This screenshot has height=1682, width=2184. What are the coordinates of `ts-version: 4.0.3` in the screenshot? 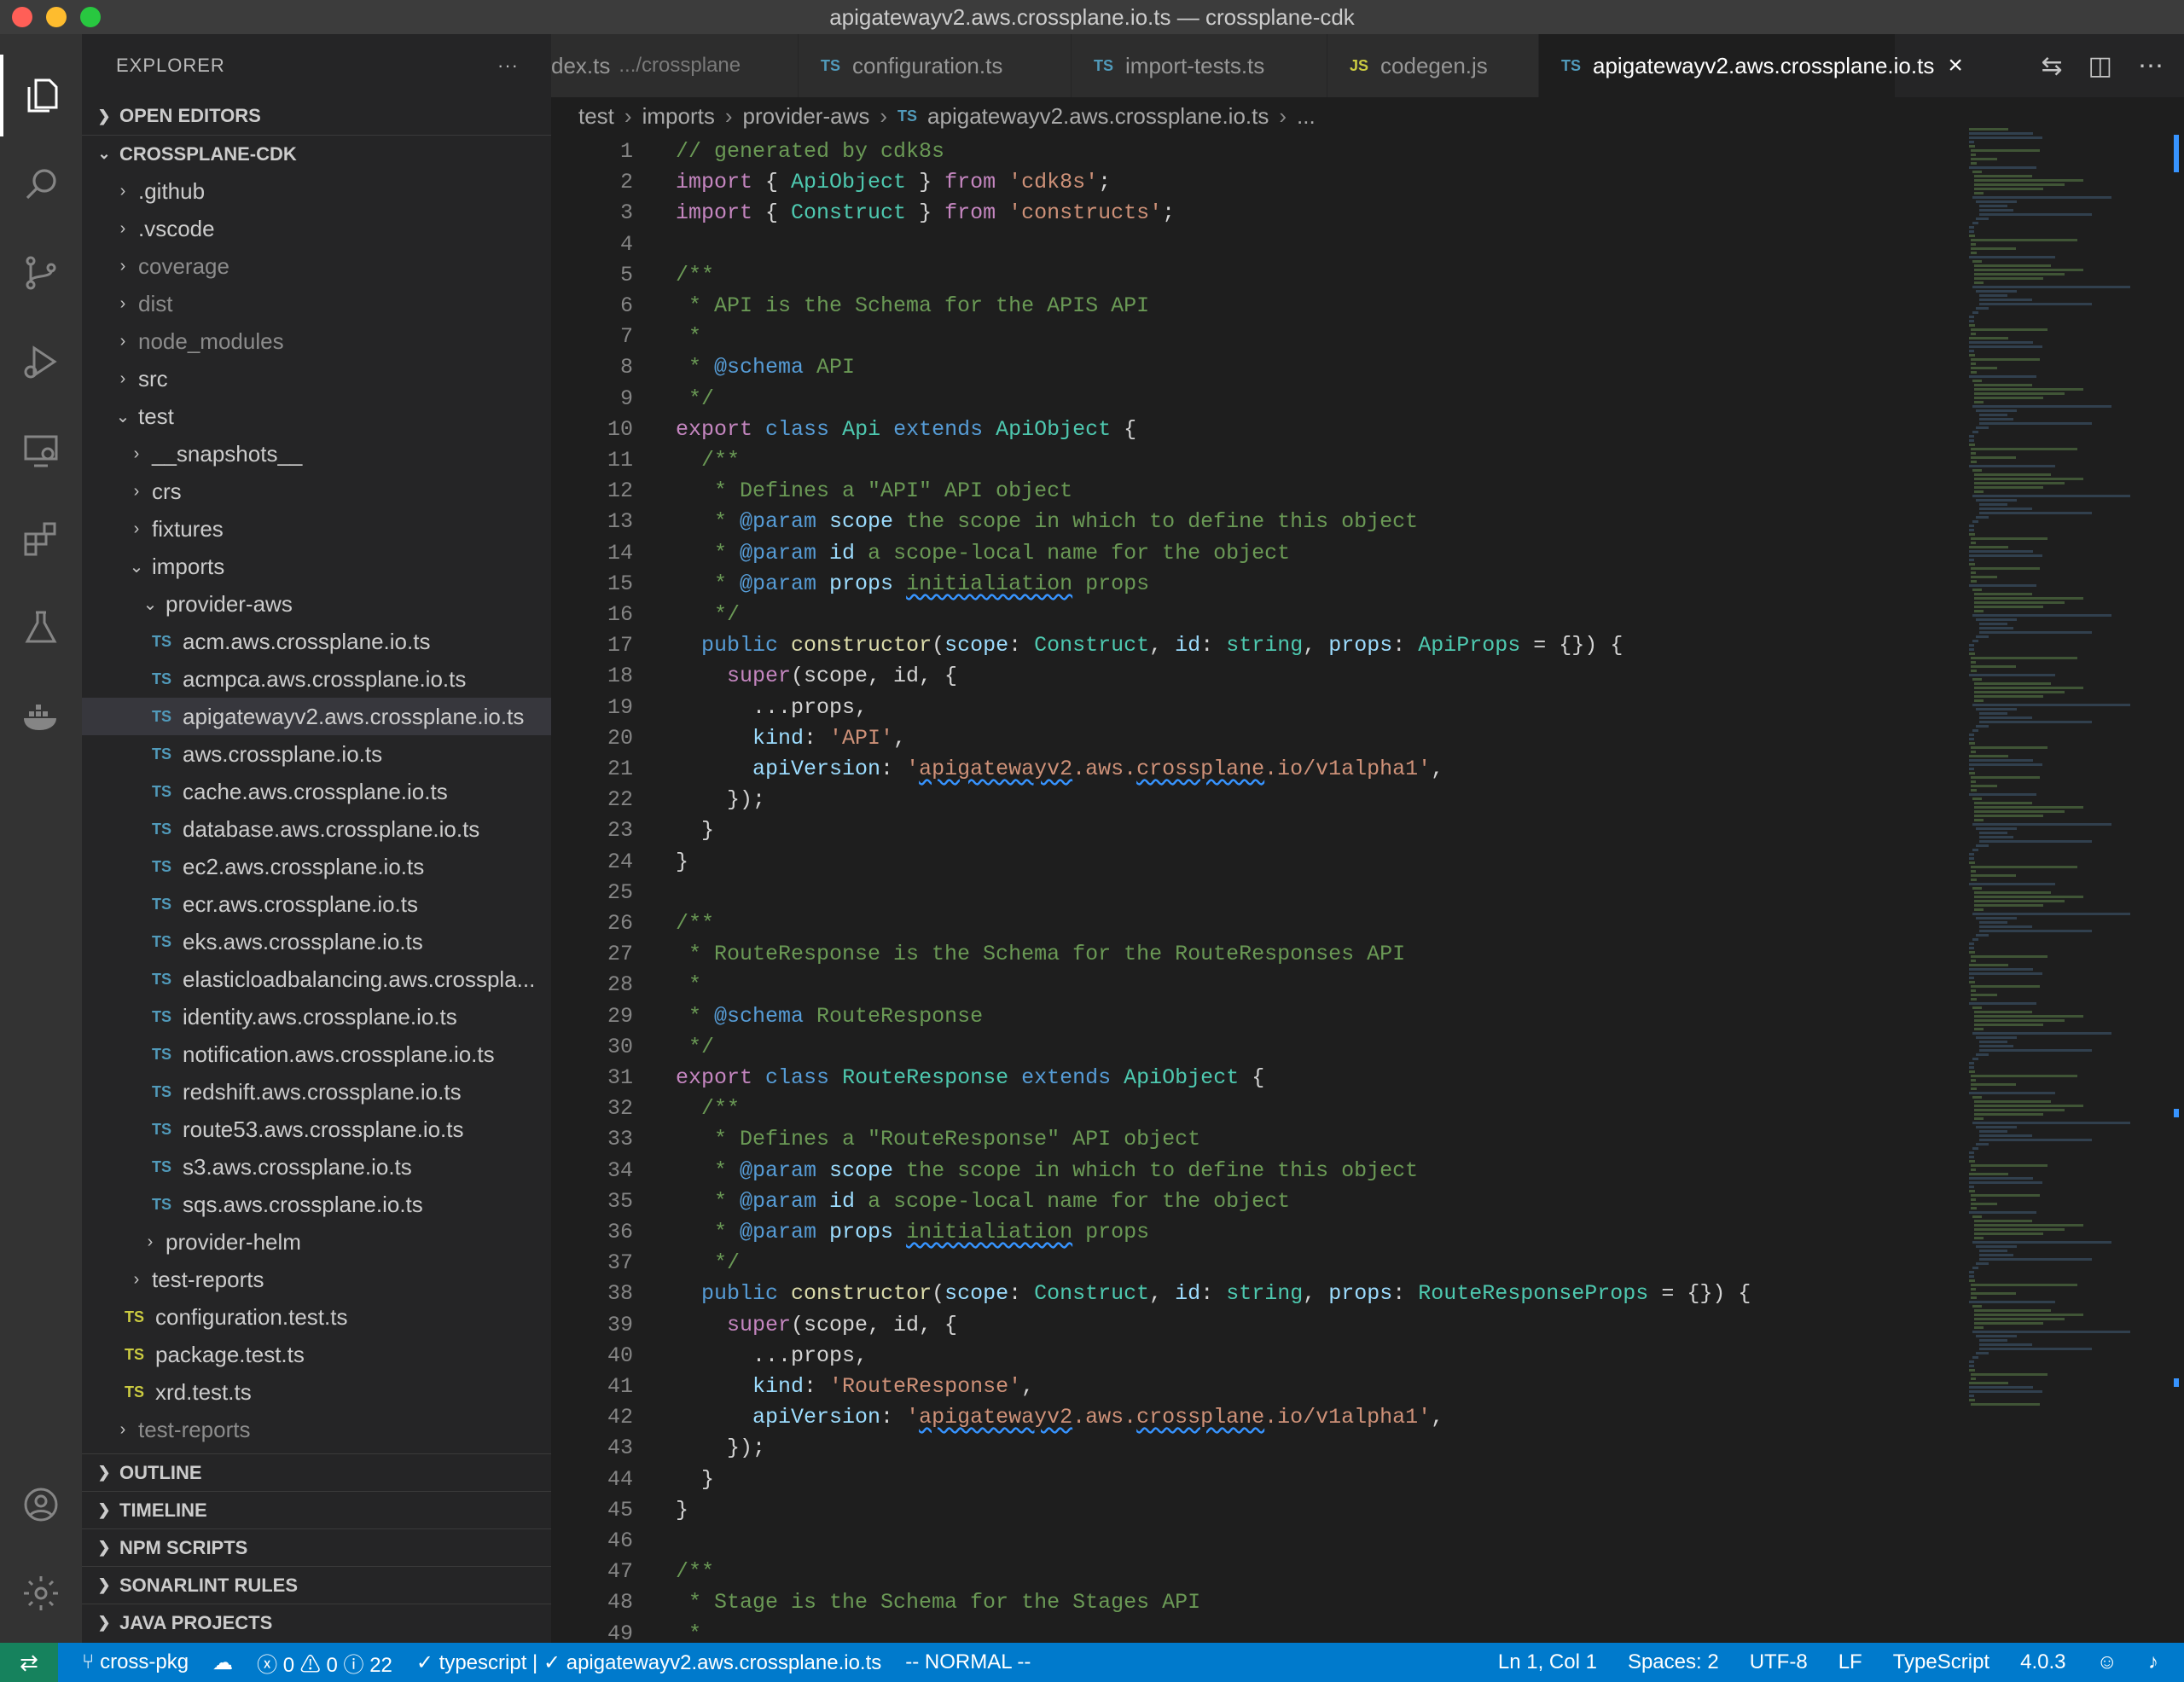 It's located at (2043, 1662).